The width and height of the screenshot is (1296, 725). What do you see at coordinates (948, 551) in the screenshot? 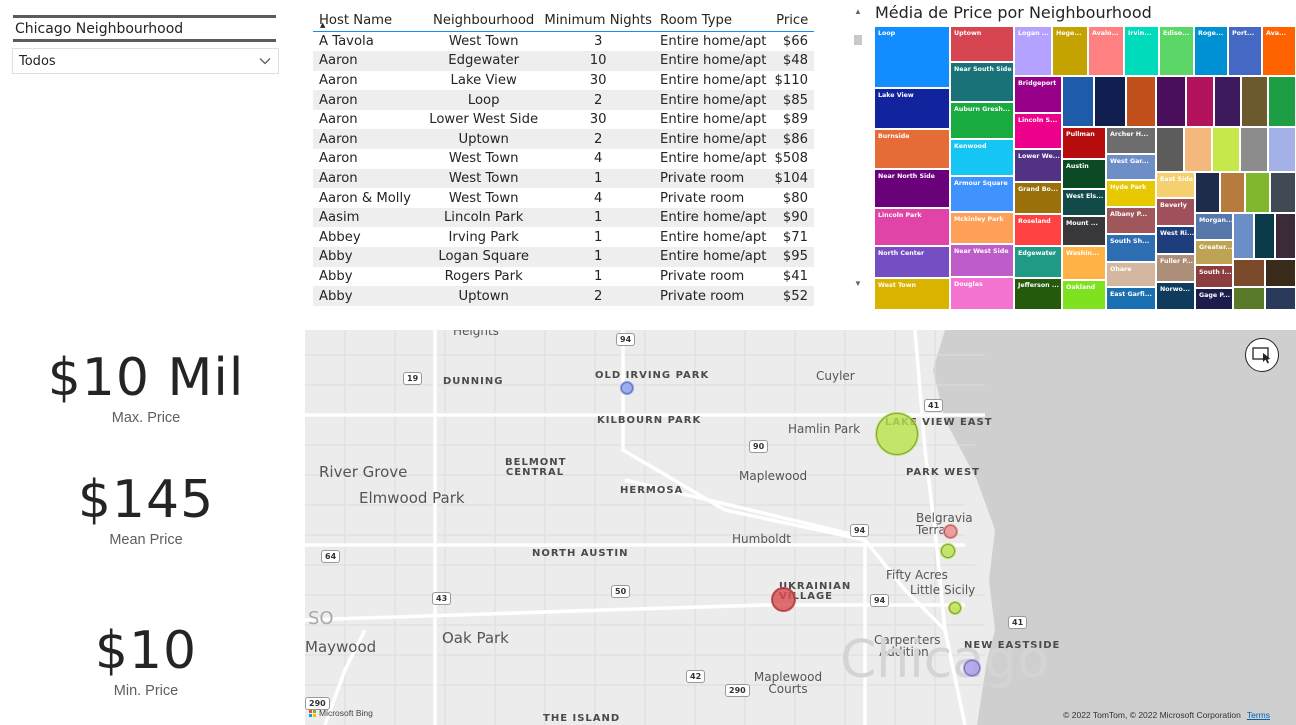
I see `map-bubble-near-belgravia` at bounding box center [948, 551].